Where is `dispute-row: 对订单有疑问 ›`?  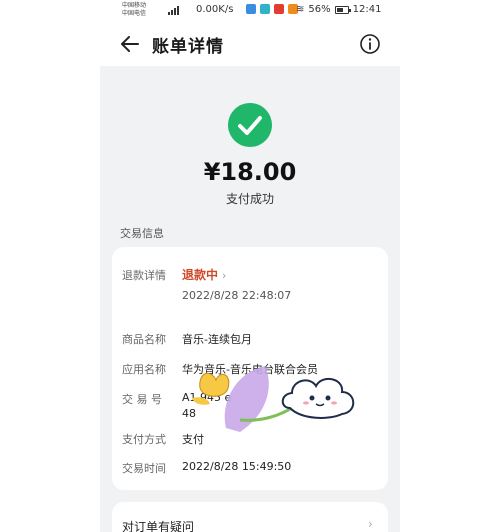 dispute-row: 对订单有疑问 › is located at coordinates (250, 517).